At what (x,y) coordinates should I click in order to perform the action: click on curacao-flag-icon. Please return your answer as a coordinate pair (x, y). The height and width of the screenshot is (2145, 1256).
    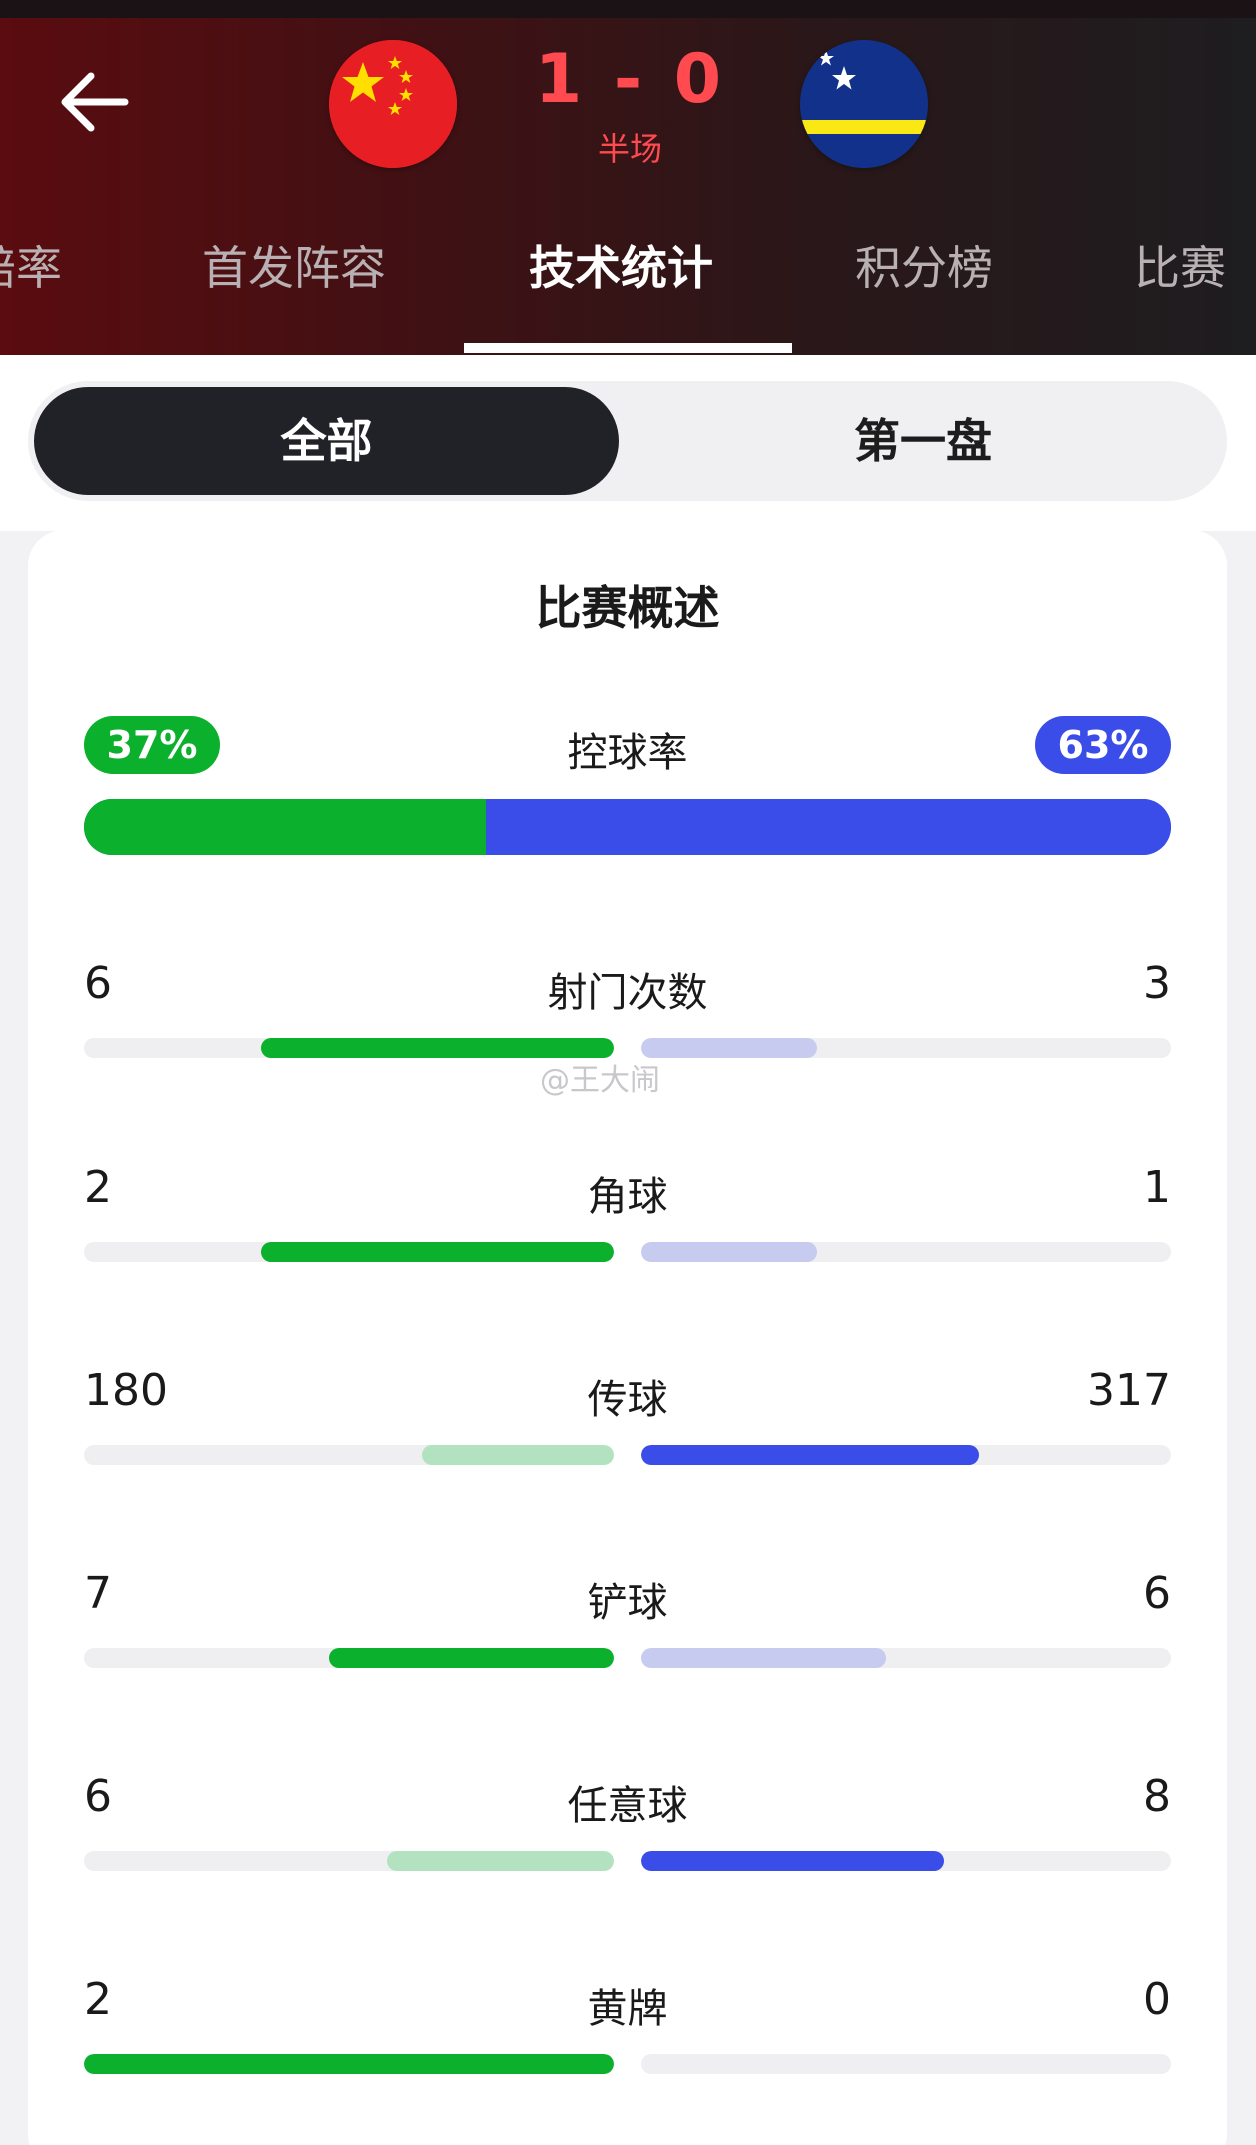
    Looking at the image, I should click on (864, 104).